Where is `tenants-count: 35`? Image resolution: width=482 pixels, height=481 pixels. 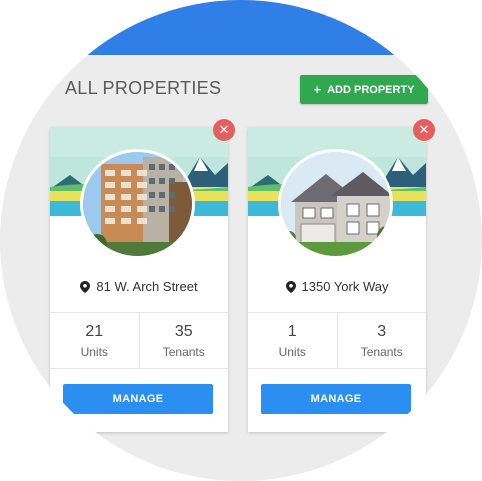 tenants-count: 35 is located at coordinates (183, 331).